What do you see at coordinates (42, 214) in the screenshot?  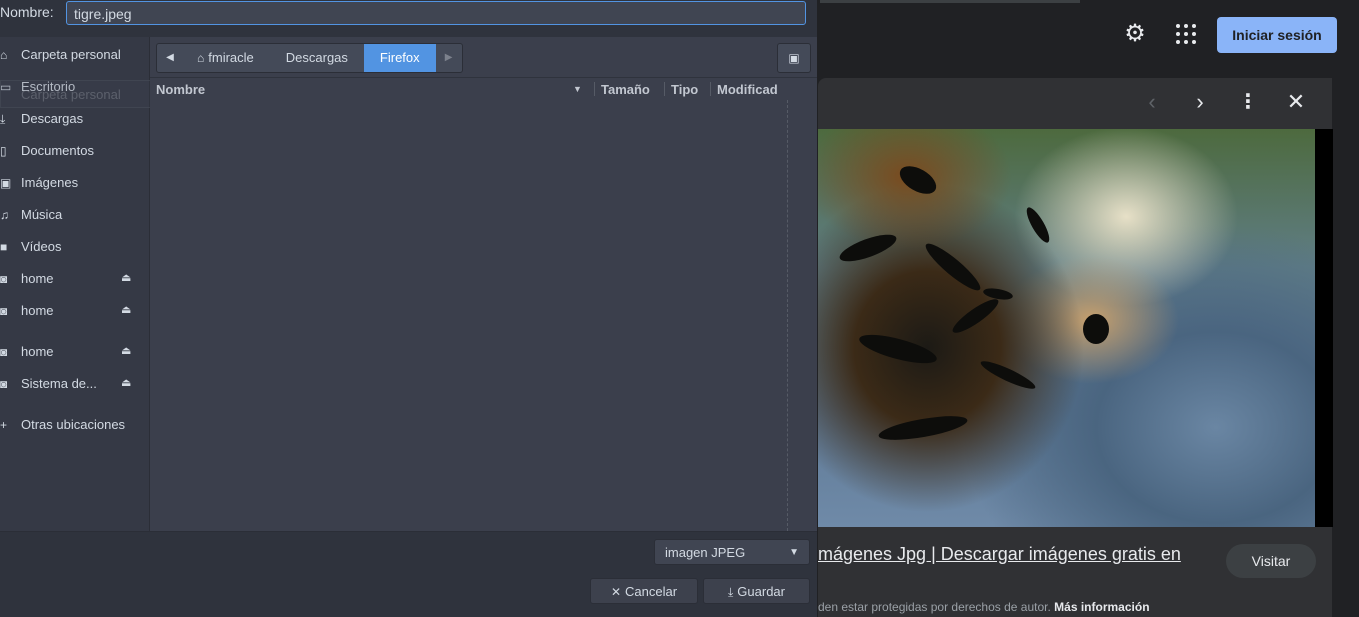 I see `sidebar-item-label: Música` at bounding box center [42, 214].